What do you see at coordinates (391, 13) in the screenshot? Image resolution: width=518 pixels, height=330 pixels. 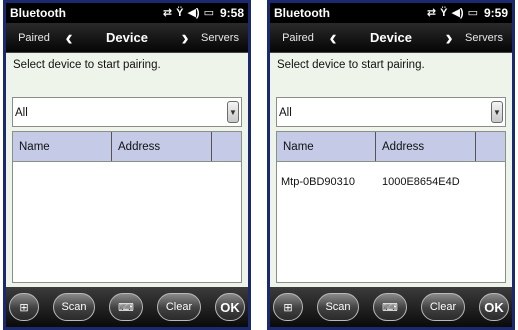 I see `status-bar: Bluetooth ⇄ Ÿ ◀) ▭ 9:59` at bounding box center [391, 13].